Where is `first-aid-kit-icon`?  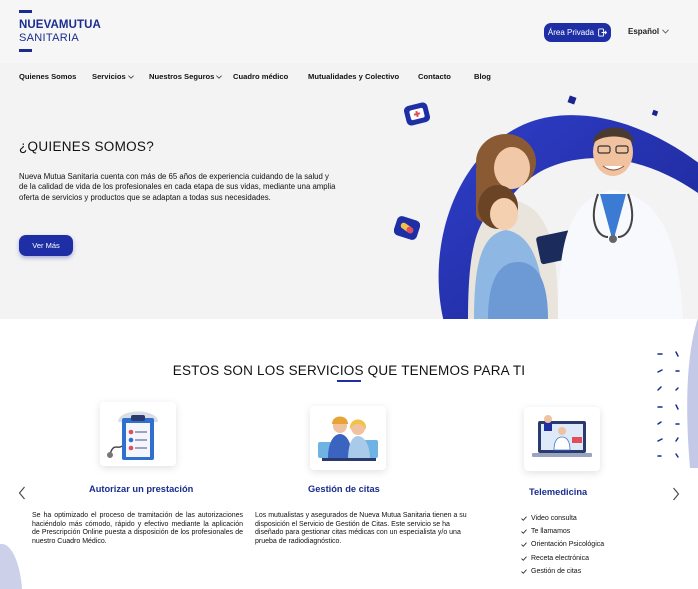
first-aid-kit-icon is located at coordinates (417, 114).